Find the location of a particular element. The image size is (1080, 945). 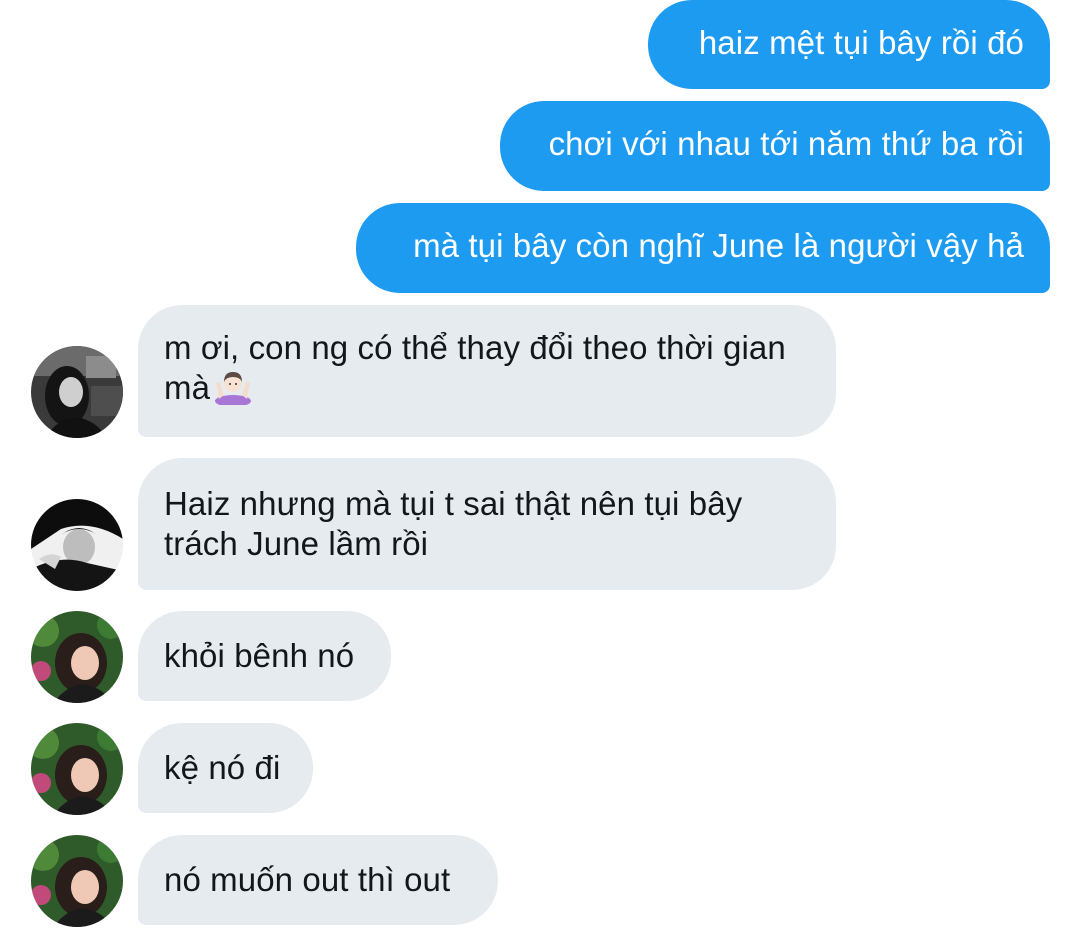

message-text: nó muốn out thì out is located at coordinates (307, 879).